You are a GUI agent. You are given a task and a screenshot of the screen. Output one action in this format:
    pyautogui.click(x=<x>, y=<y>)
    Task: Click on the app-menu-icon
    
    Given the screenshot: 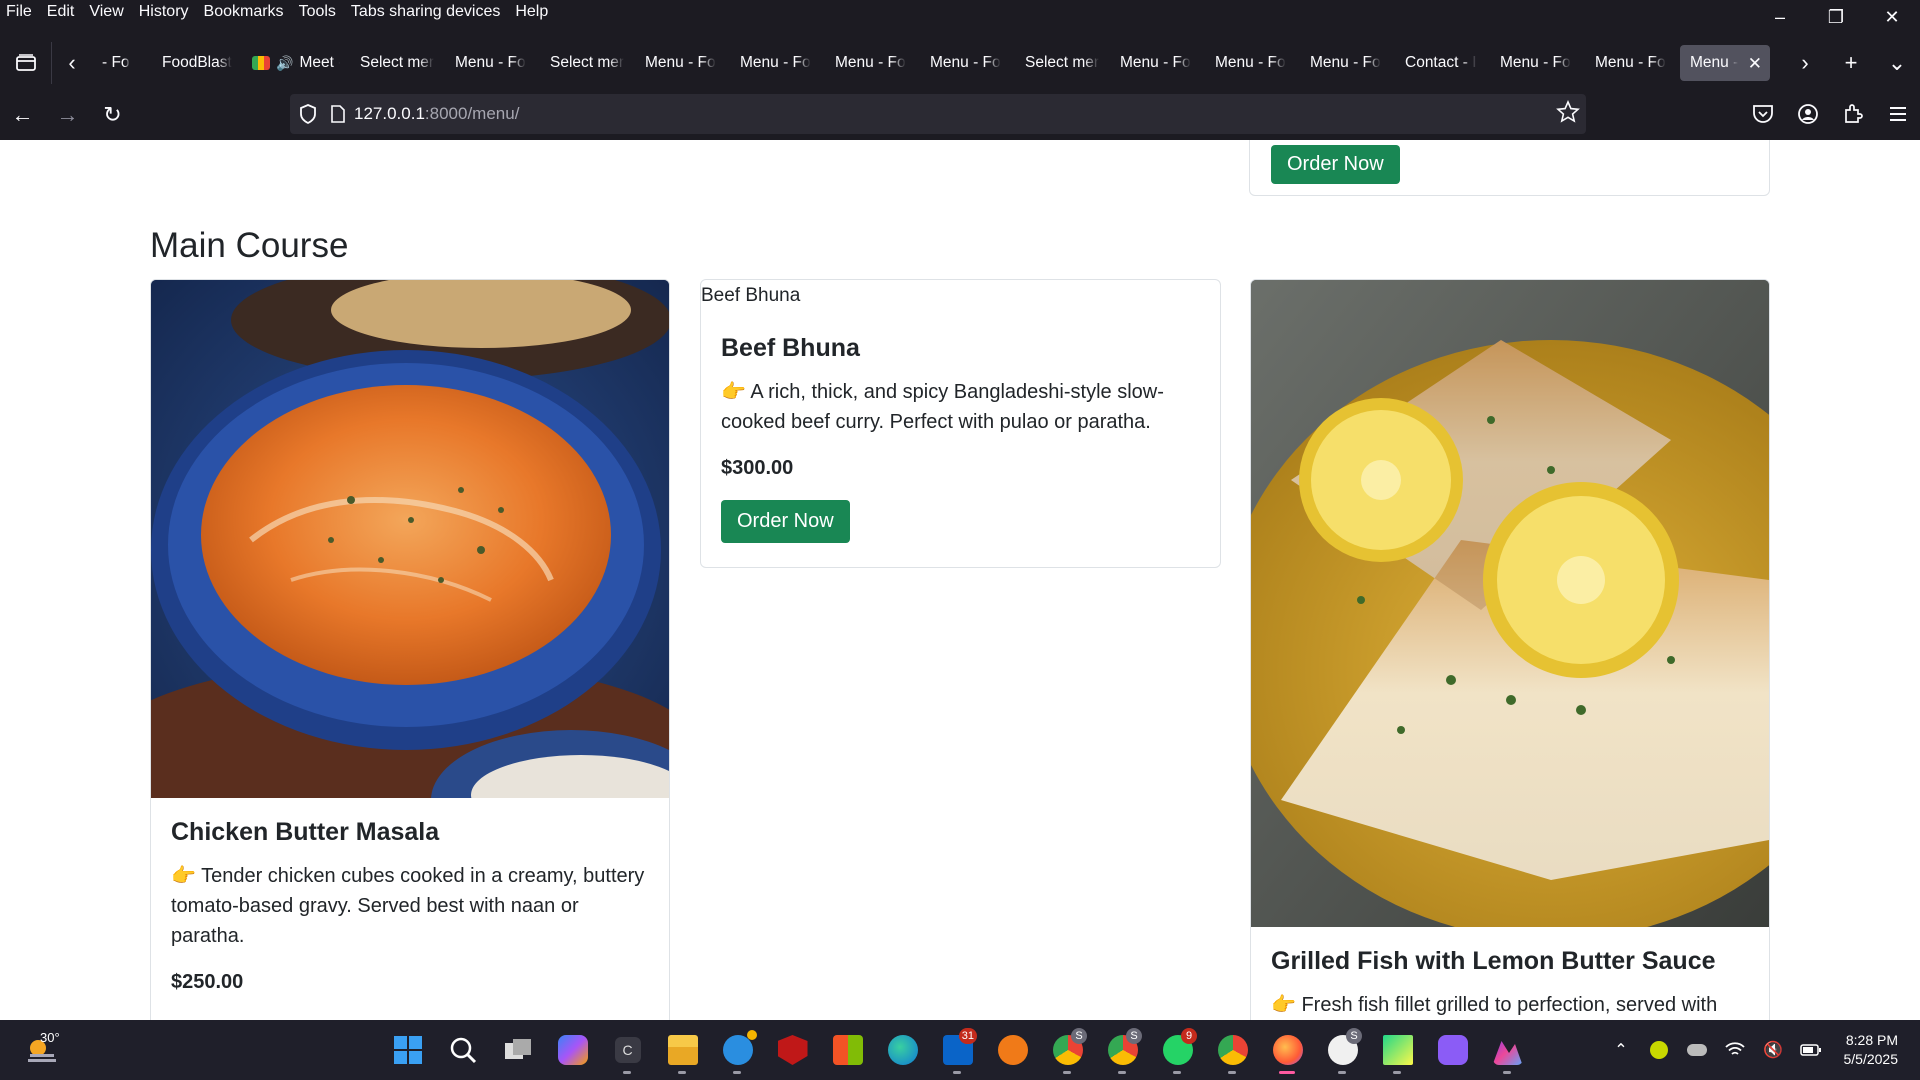 What is the action you would take?
    pyautogui.click(x=1897, y=114)
    